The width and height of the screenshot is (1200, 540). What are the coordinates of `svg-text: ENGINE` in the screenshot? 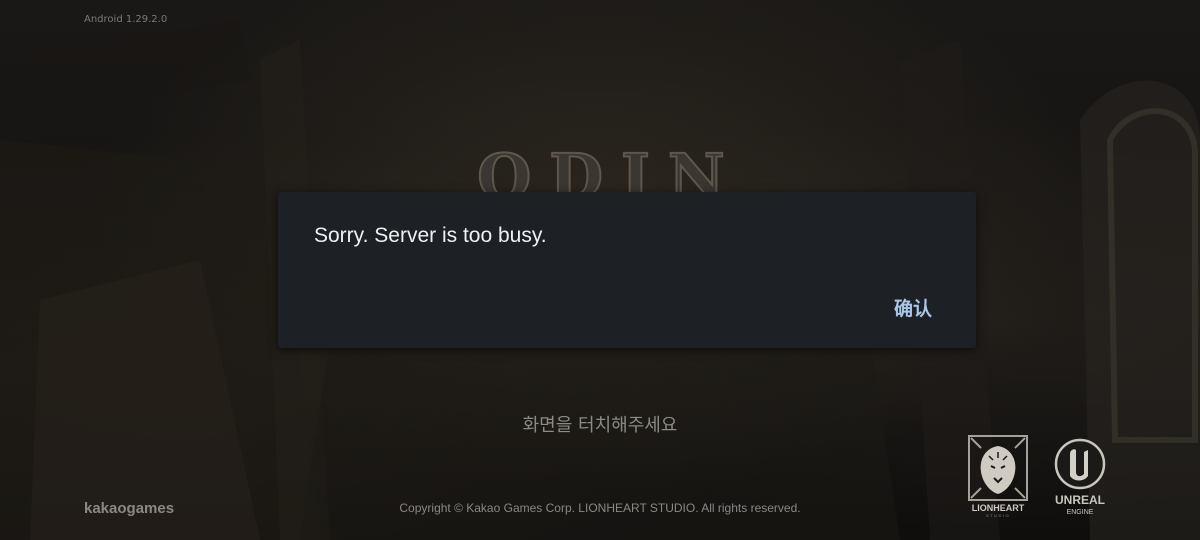 It's located at (1080, 512).